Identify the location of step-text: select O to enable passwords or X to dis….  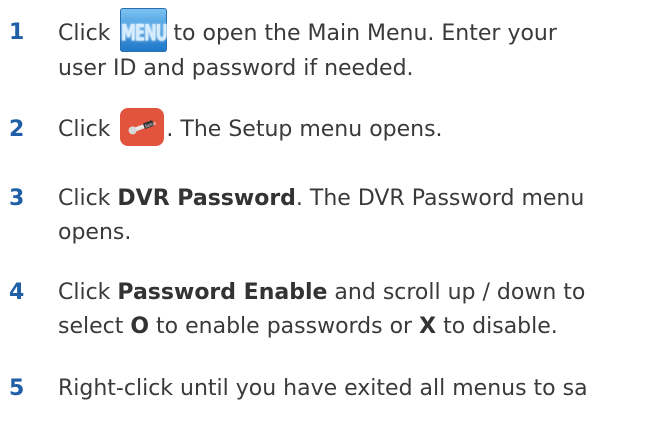
(361, 327).